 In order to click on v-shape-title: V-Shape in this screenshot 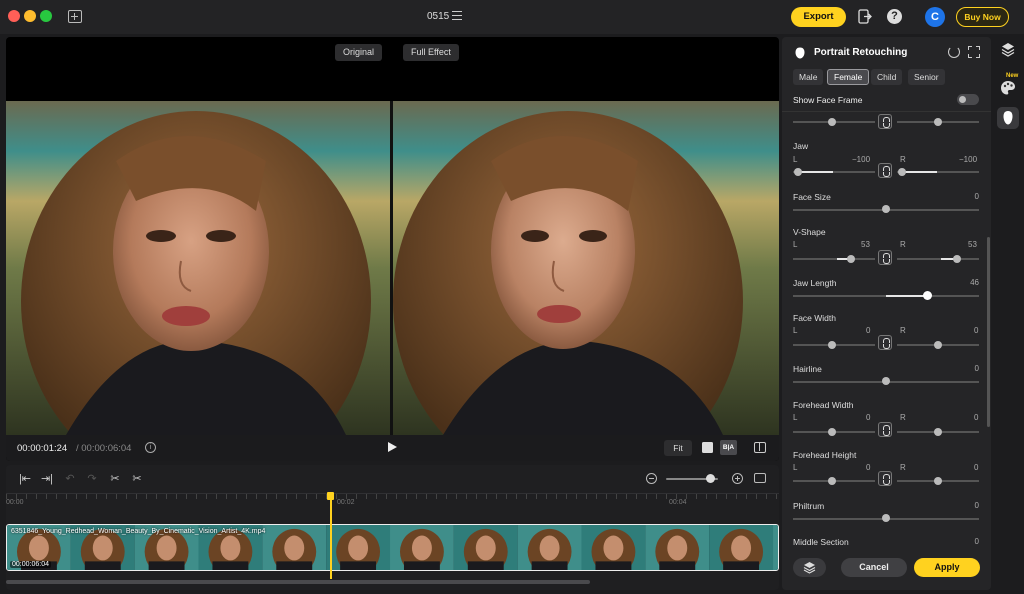, I will do `click(809, 232)`.